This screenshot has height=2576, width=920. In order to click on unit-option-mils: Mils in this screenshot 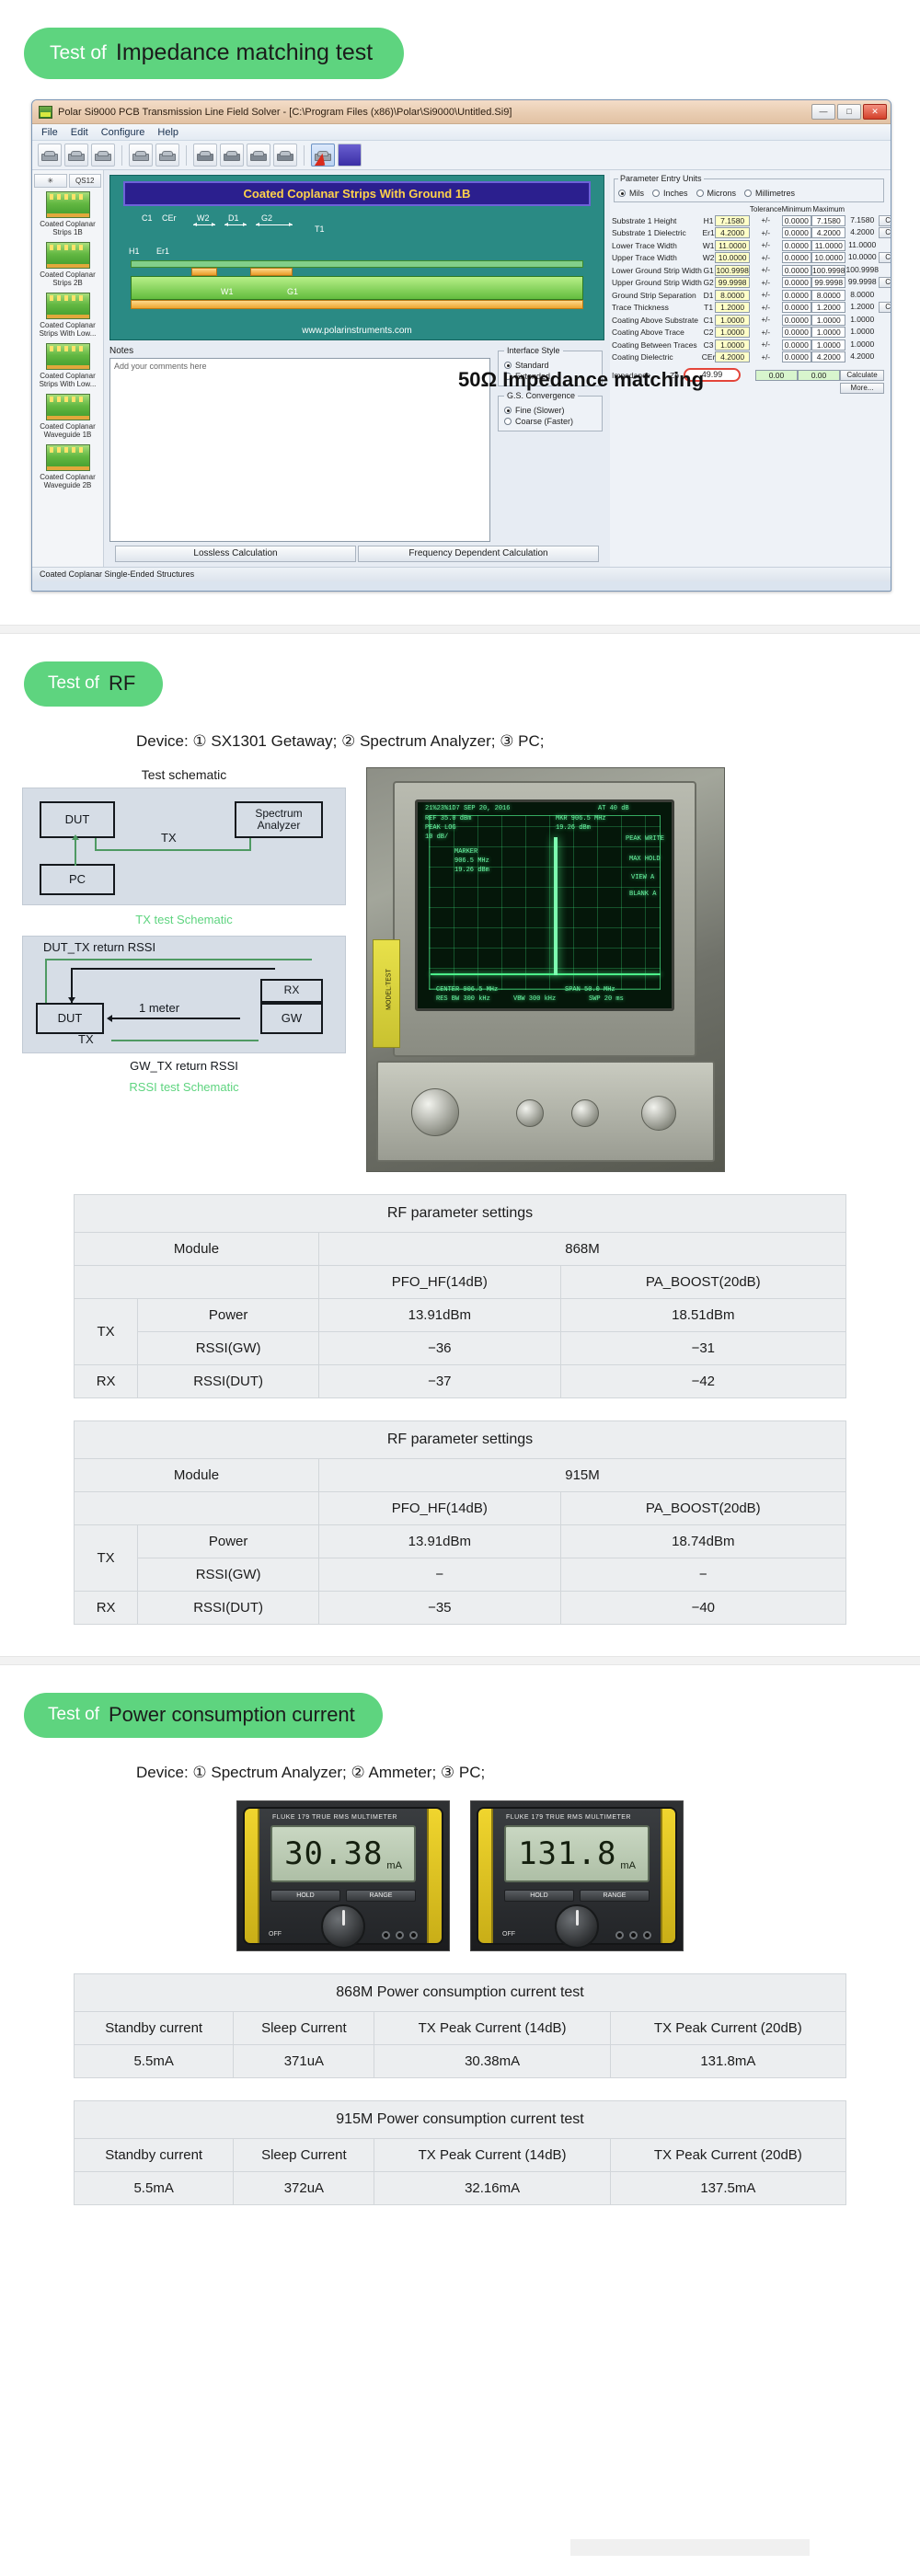, I will do `click(631, 193)`.